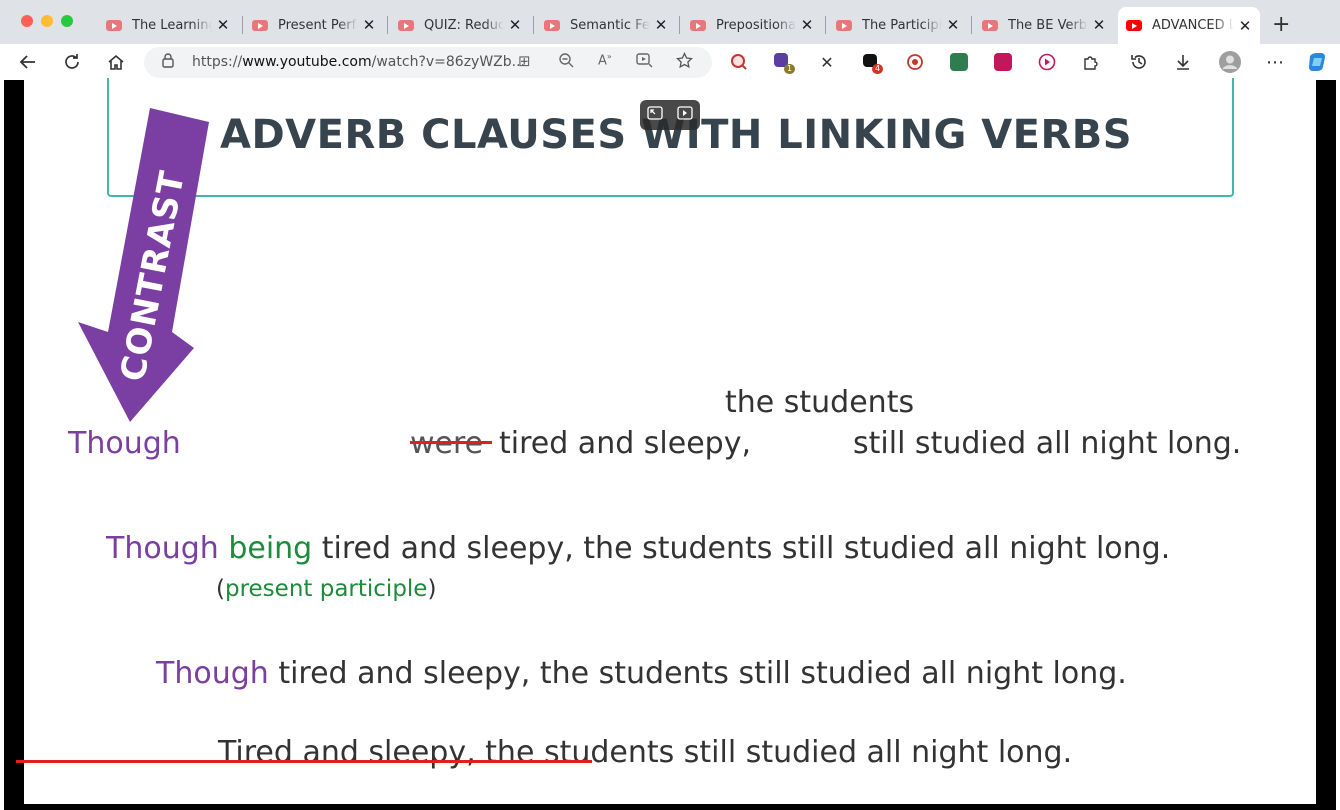 The width and height of the screenshot is (1340, 810). What do you see at coordinates (783, 62) in the screenshot?
I see `extension-pen-icon: 1` at bounding box center [783, 62].